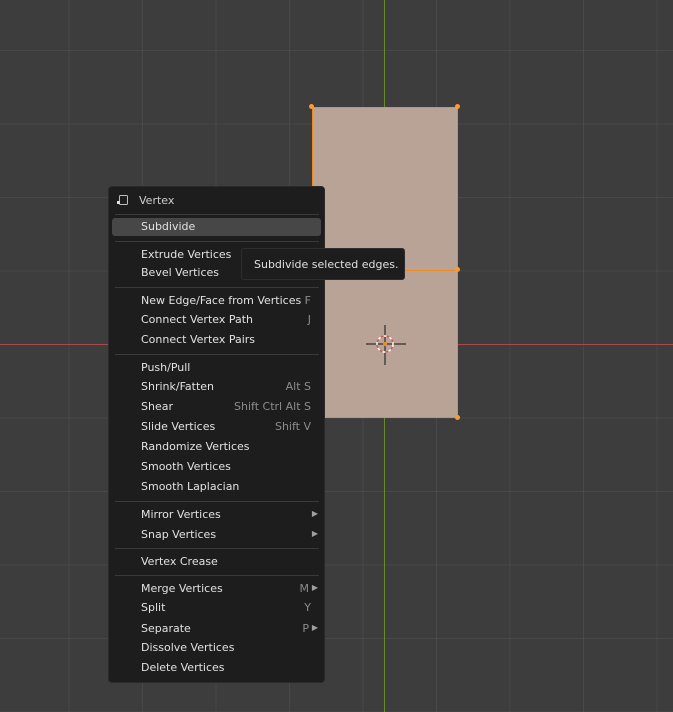  I want to click on menu-item-shortcut: P, so click(305, 628).